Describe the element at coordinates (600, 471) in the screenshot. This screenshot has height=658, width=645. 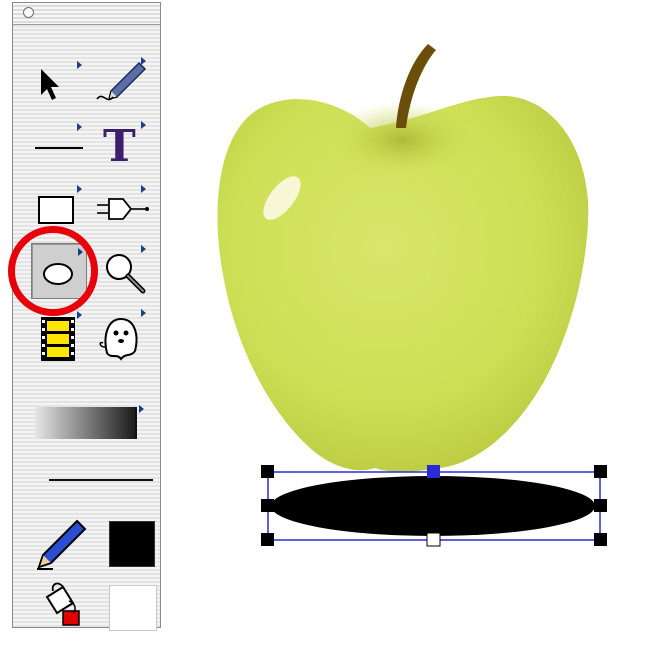
I see `handle-top-right` at that location.